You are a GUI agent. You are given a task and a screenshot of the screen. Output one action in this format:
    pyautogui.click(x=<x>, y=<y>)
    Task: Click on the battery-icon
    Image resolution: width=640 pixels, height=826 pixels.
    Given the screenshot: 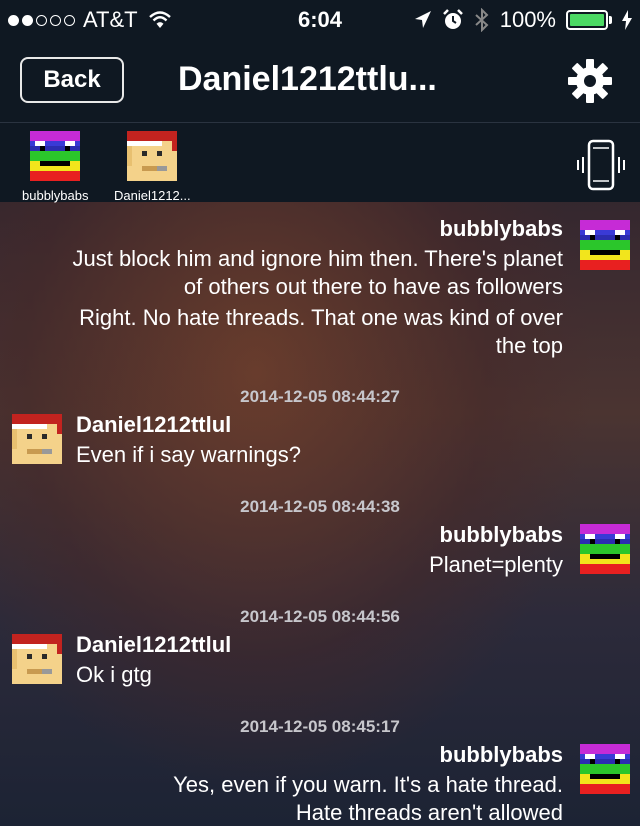 What is the action you would take?
    pyautogui.click(x=589, y=20)
    